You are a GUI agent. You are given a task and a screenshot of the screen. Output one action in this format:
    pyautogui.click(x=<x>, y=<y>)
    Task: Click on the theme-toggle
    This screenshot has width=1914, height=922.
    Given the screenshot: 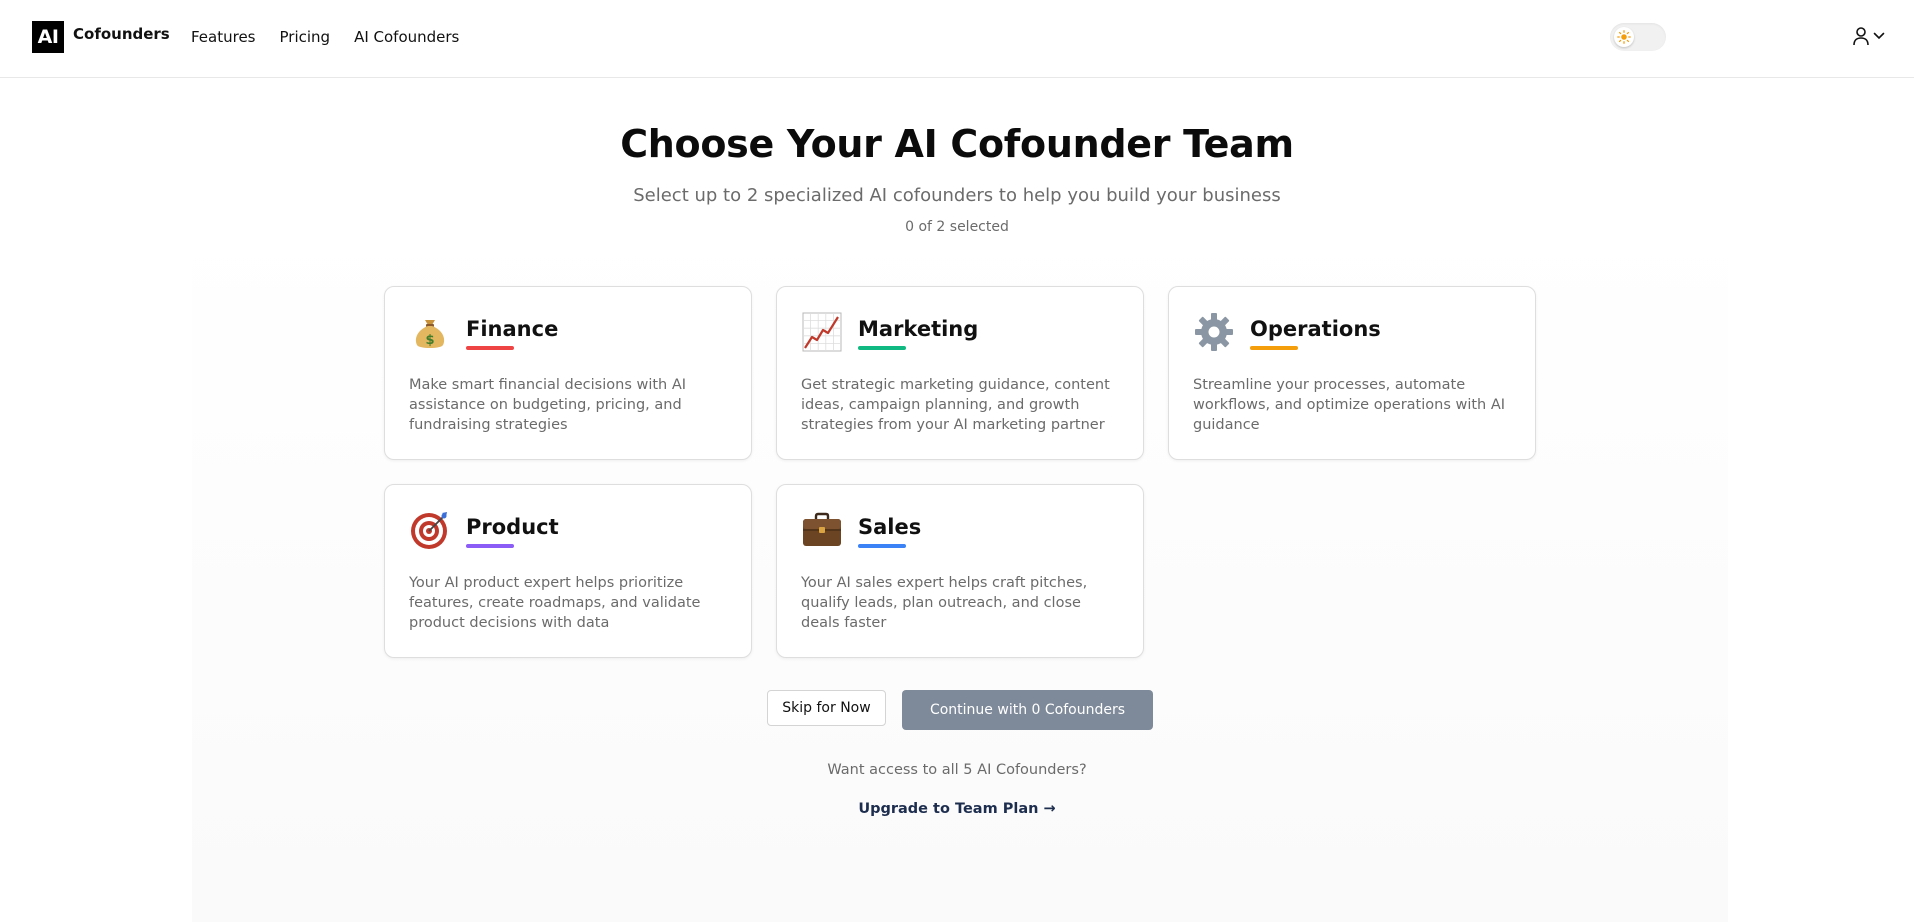 What is the action you would take?
    pyautogui.click(x=1638, y=37)
    